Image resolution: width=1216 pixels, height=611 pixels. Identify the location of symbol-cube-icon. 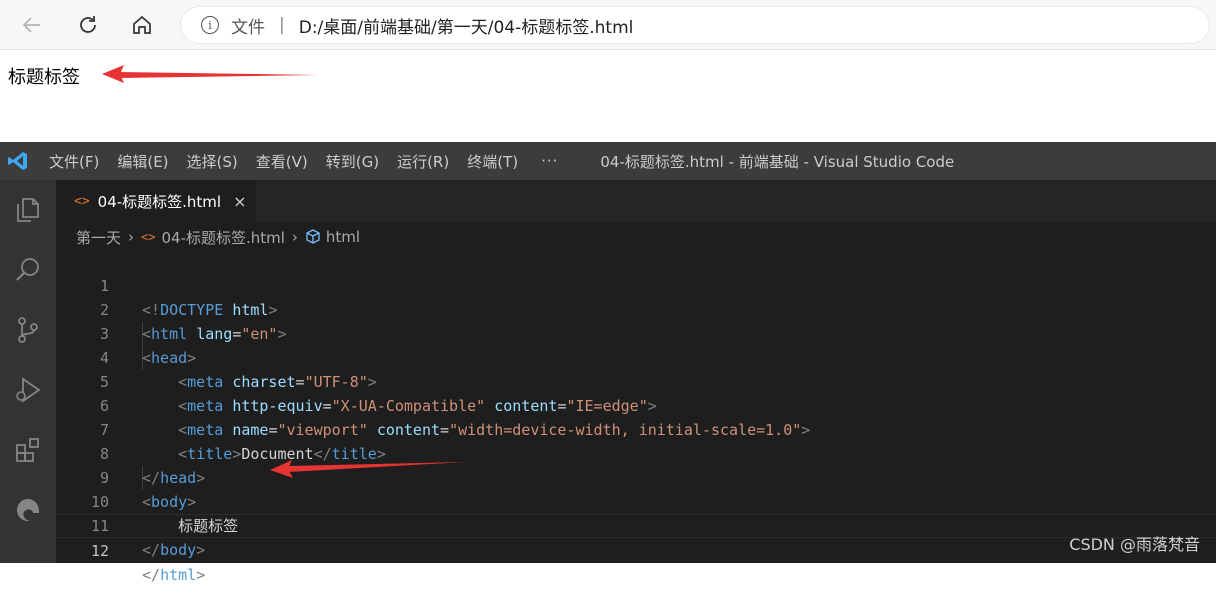
(313, 236).